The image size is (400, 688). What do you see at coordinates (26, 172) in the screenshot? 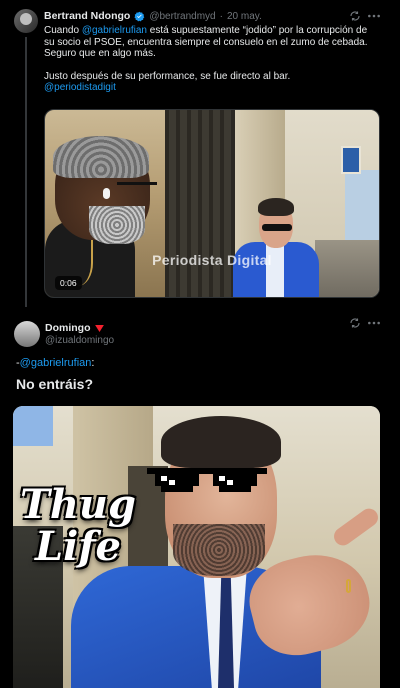
I see `thread-connector-line` at bounding box center [26, 172].